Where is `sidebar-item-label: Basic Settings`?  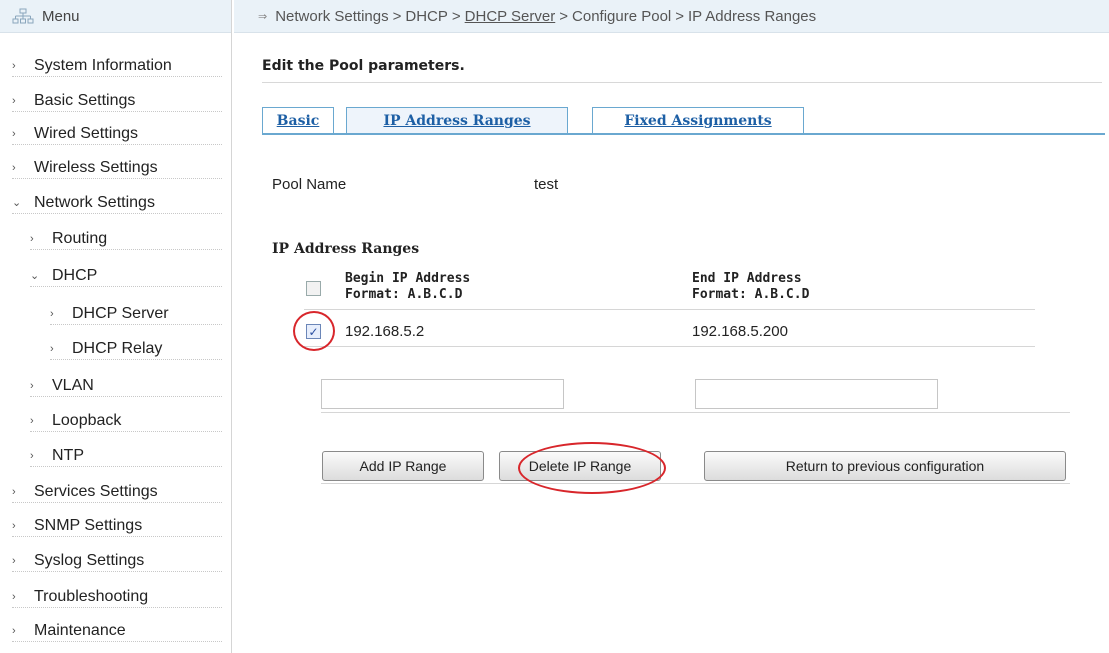
sidebar-item-label: Basic Settings is located at coordinates (85, 100).